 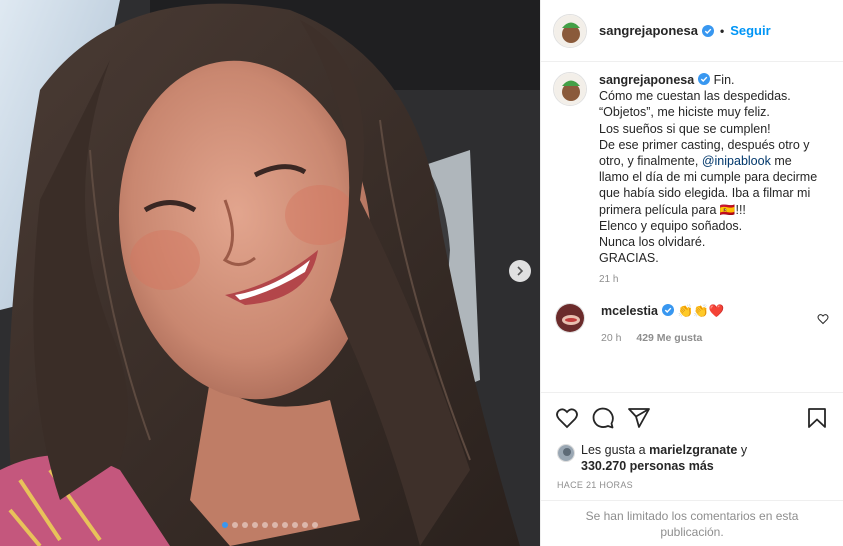 I want to click on caption-author-avatar, so click(x=570, y=89).